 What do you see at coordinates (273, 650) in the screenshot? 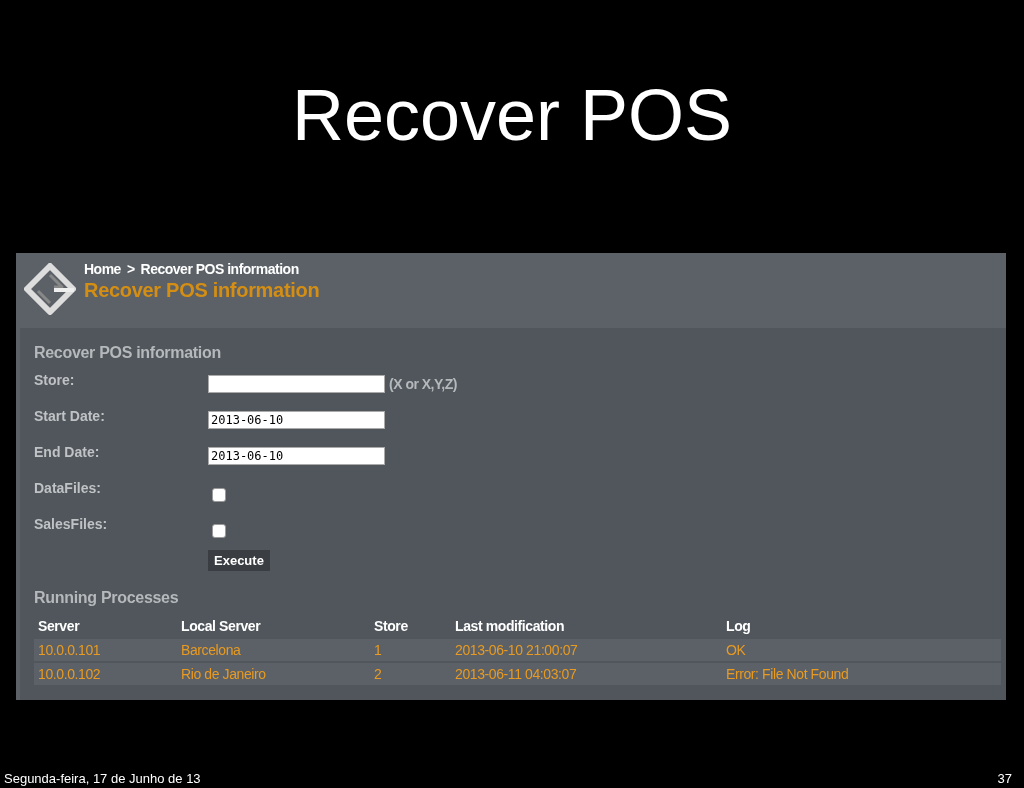
I see `table-cell: Barcelona` at bounding box center [273, 650].